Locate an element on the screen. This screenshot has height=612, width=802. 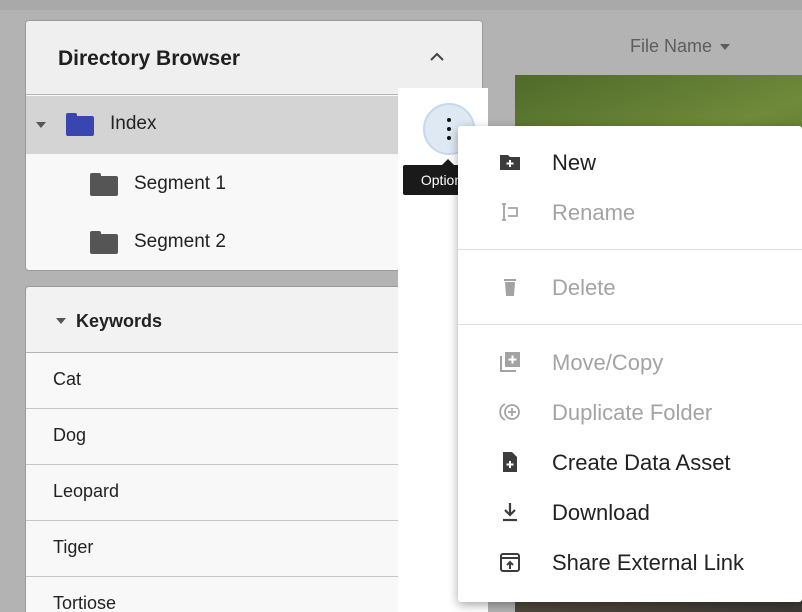
directory-browser-header: Directory Browser is located at coordinates (254, 58).